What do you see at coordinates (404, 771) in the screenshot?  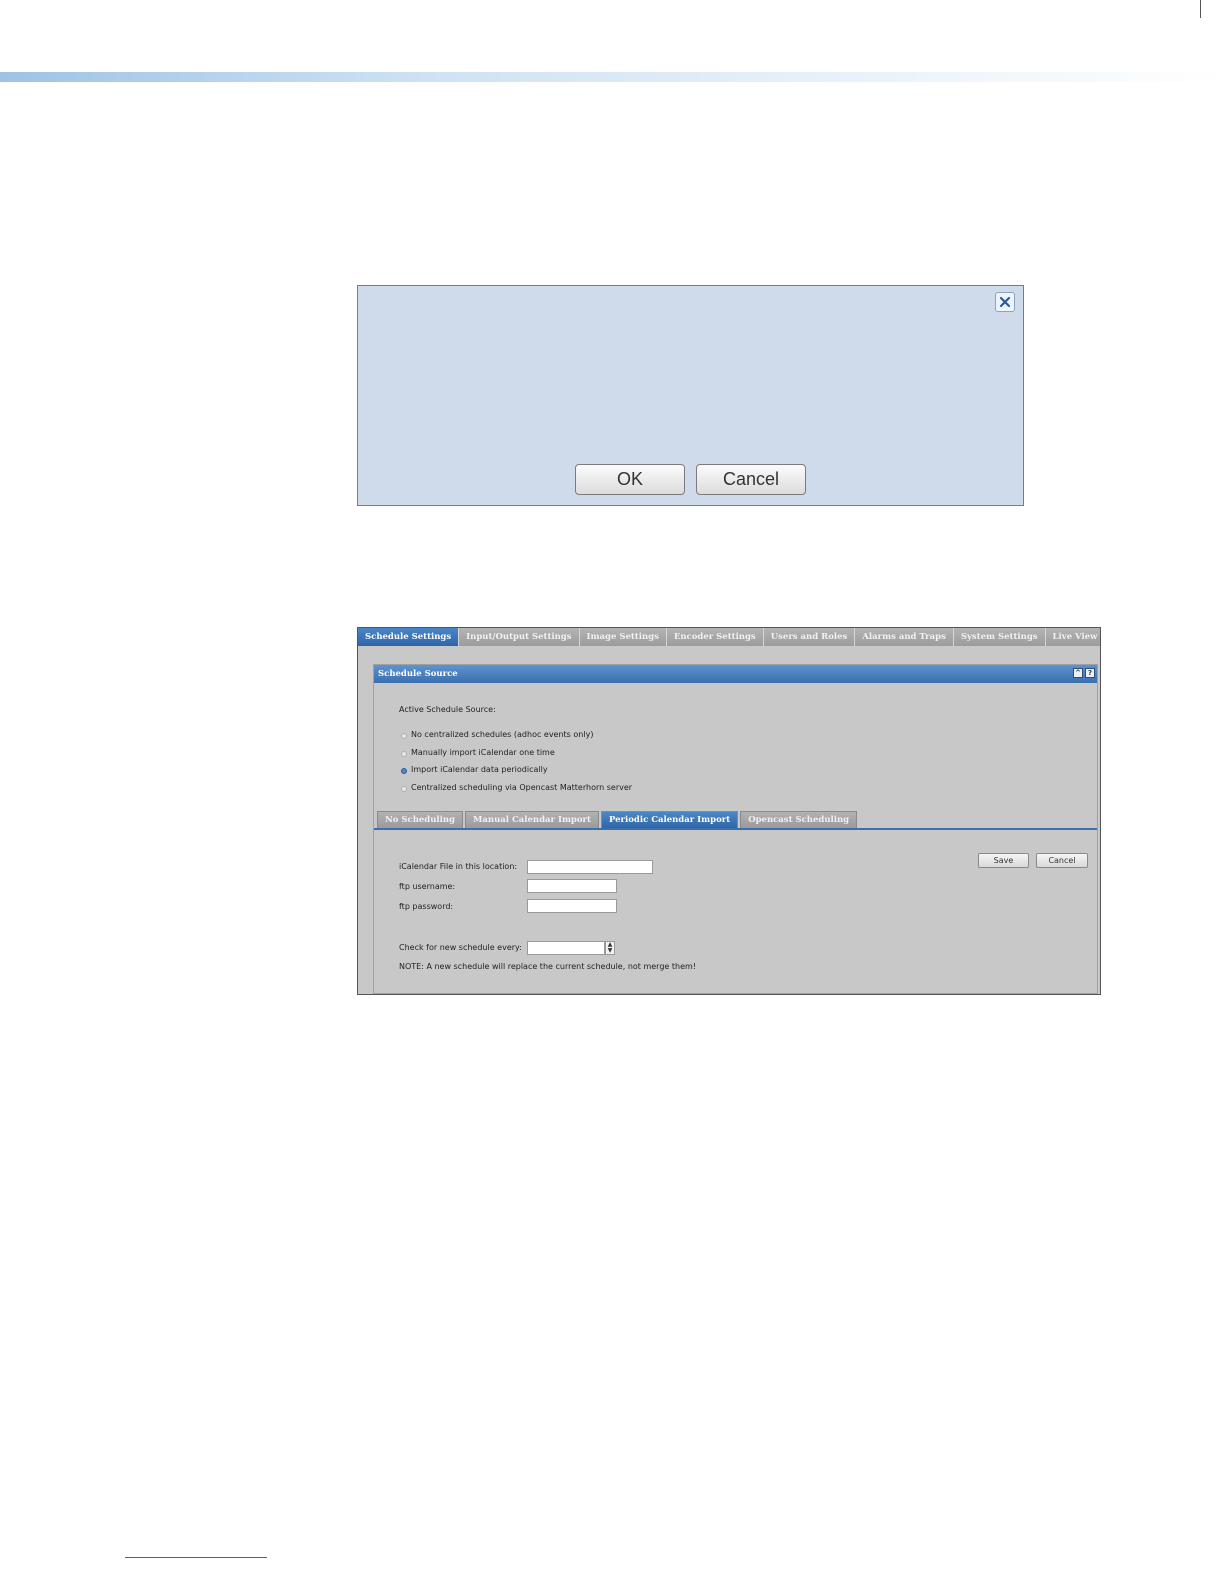 I see `radio-periodic-import` at bounding box center [404, 771].